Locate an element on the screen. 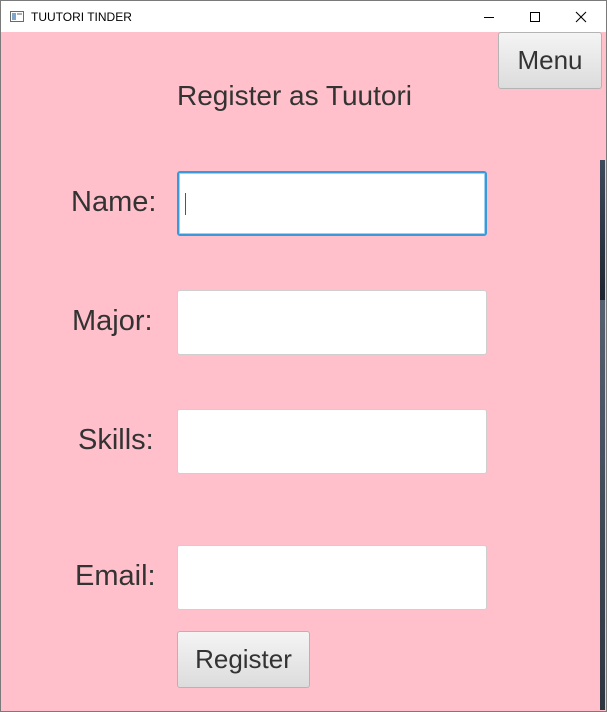  maximize-icon is located at coordinates (535, 16).